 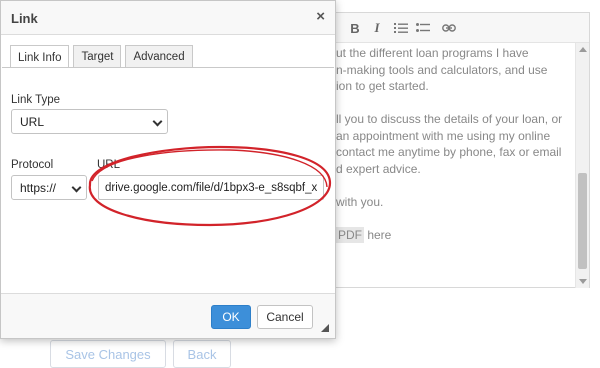 I want to click on bullet-list-icon, so click(x=423, y=27).